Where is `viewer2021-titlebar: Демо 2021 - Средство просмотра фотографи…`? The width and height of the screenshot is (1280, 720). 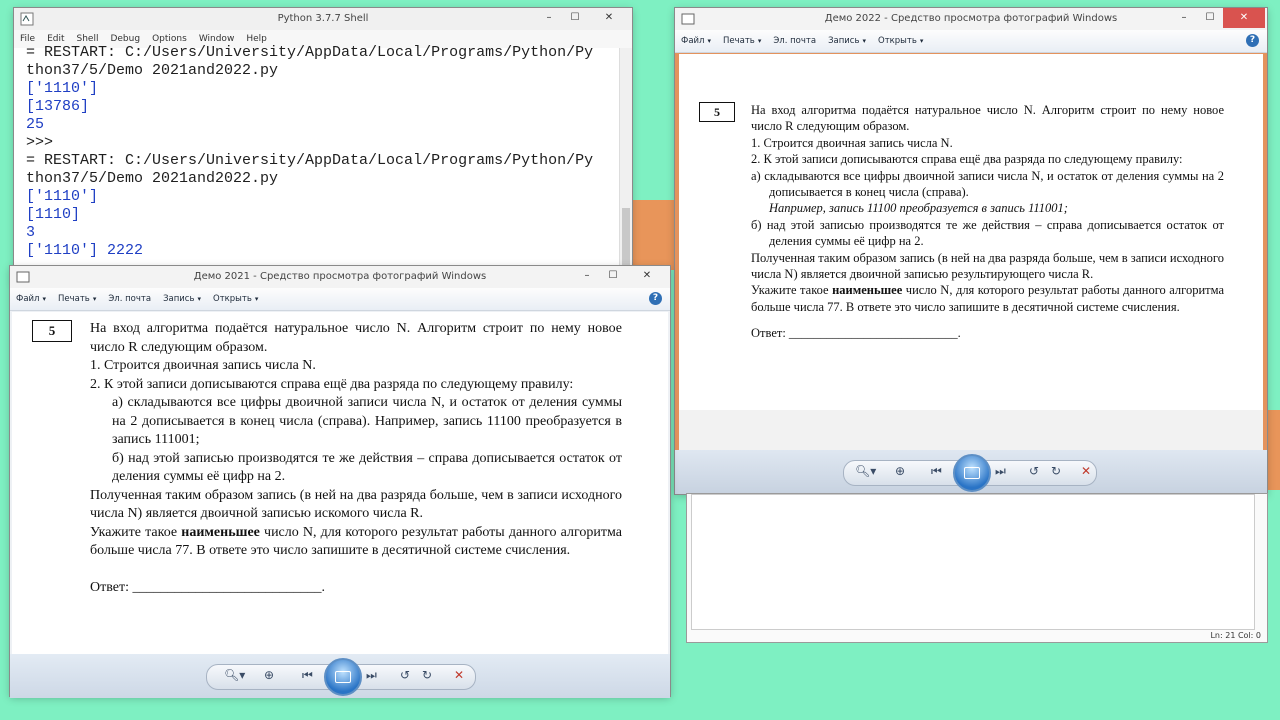 viewer2021-titlebar: Демо 2021 - Средство просмотра фотографи… is located at coordinates (340, 277).